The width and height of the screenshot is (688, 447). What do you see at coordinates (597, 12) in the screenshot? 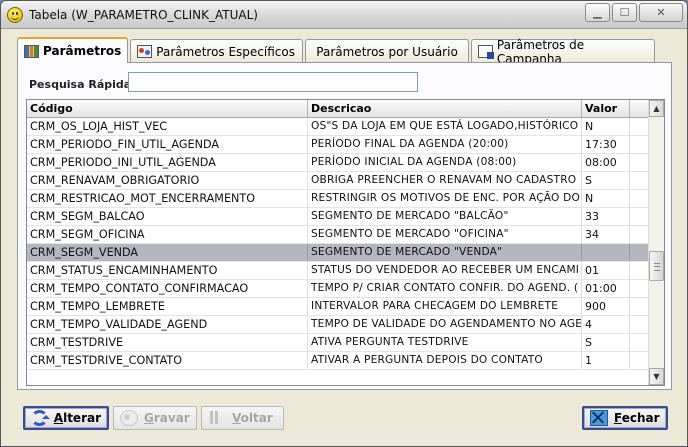
I see `minimize-button: ▁` at bounding box center [597, 12].